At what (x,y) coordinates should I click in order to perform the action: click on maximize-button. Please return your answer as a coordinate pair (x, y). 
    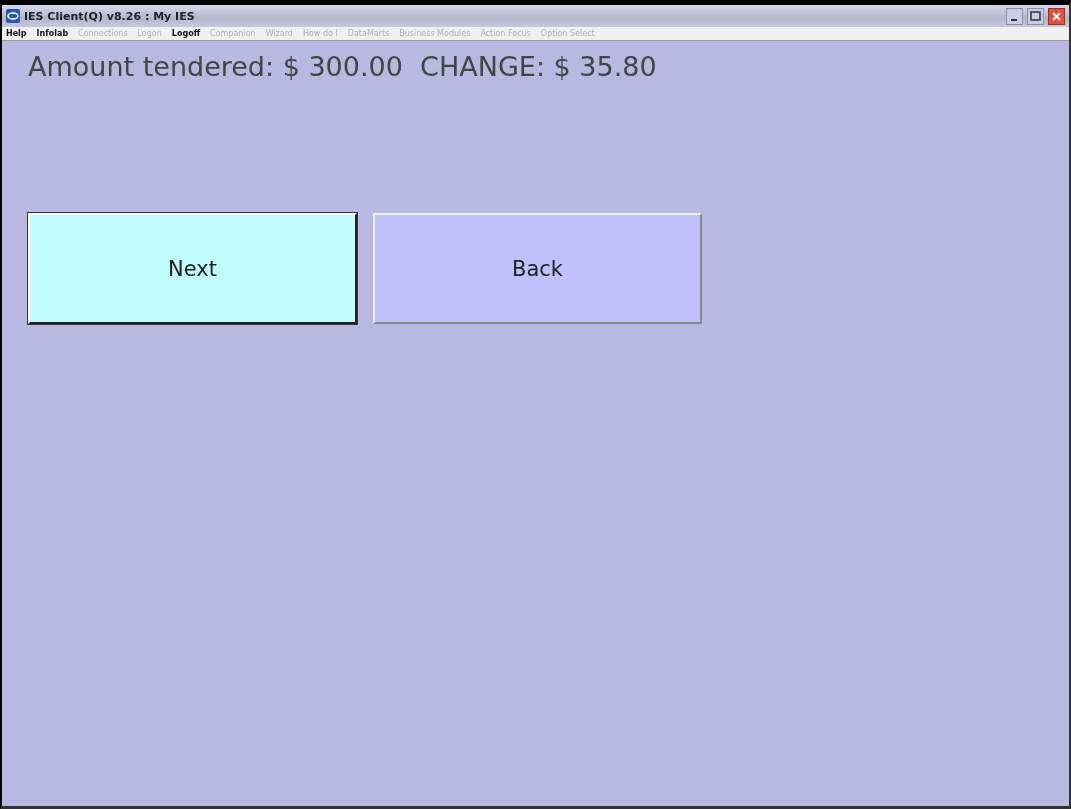
    Looking at the image, I should click on (1035, 16).